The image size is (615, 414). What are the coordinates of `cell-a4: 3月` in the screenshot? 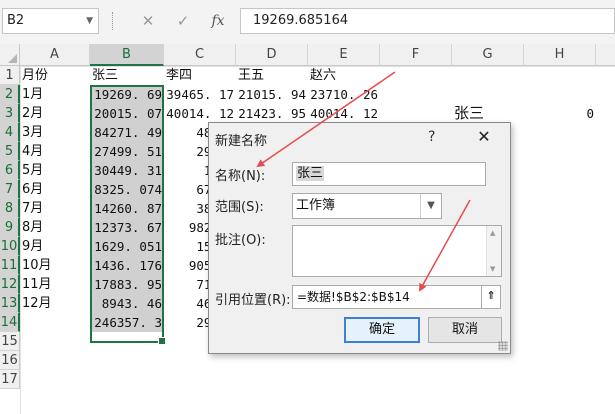 It's located at (55, 132).